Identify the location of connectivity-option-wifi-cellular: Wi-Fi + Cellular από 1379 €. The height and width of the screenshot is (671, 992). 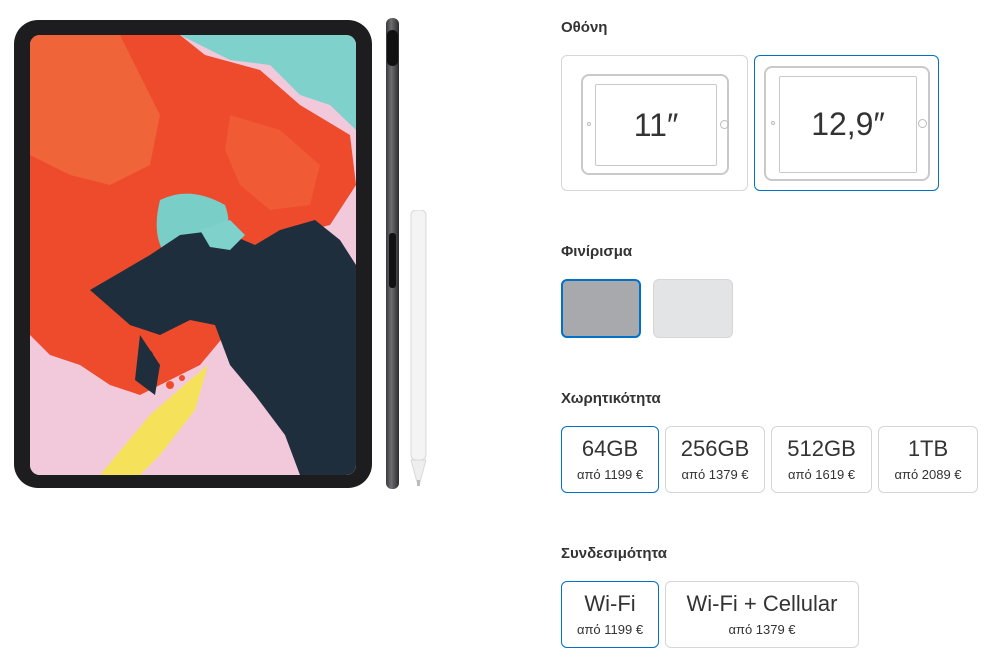
(762, 614).